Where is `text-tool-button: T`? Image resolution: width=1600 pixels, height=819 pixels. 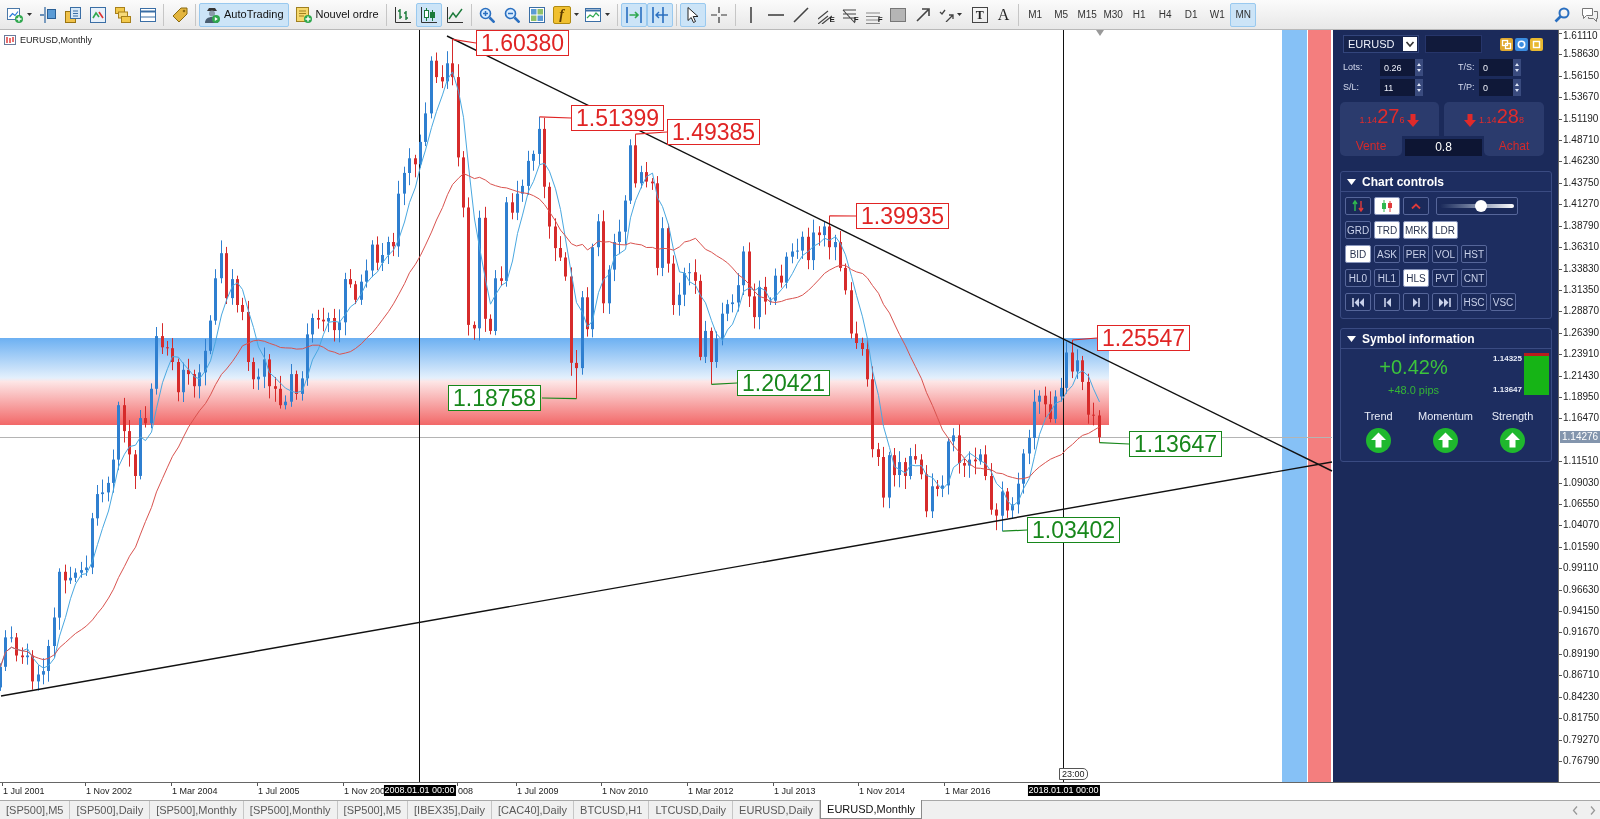
text-tool-button: T is located at coordinates (979, 14).